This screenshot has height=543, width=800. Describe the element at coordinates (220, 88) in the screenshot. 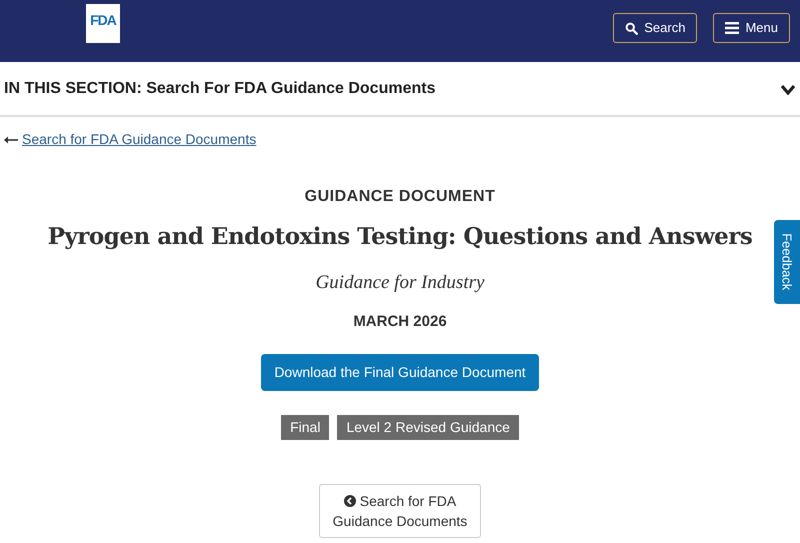

I see `section-title: IN THIS SECTION: Search For FDA Guidance Documents` at that location.